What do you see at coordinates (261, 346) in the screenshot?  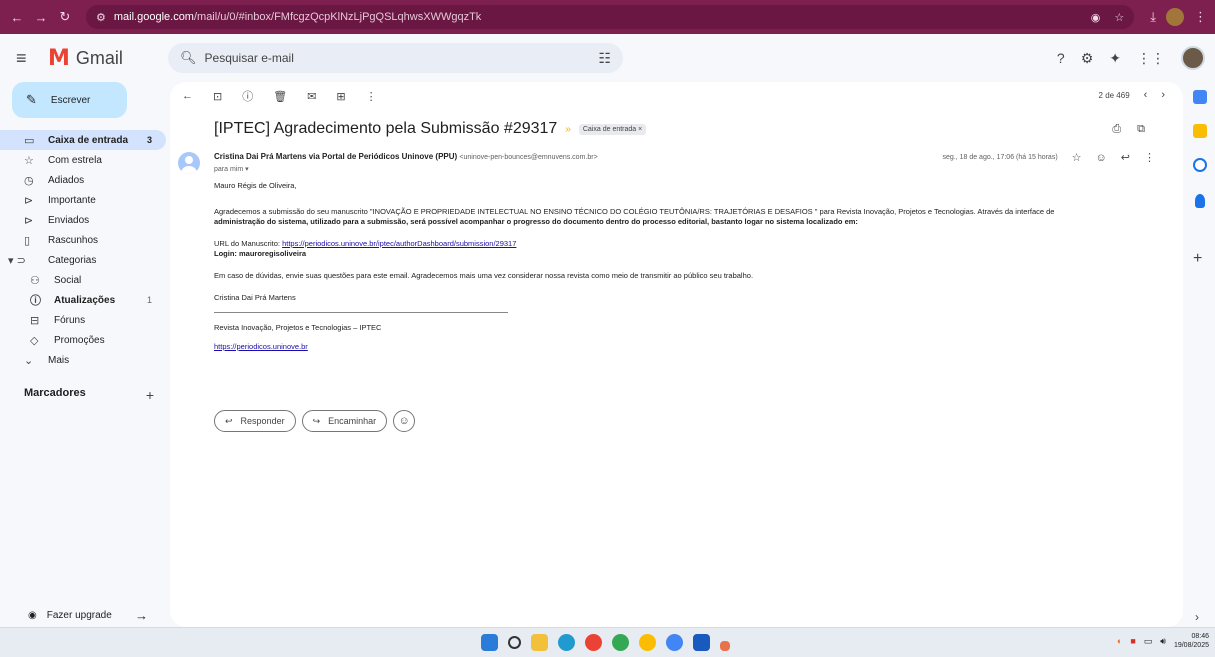 I see `journal-link: https://periodicos.uninove.br` at bounding box center [261, 346].